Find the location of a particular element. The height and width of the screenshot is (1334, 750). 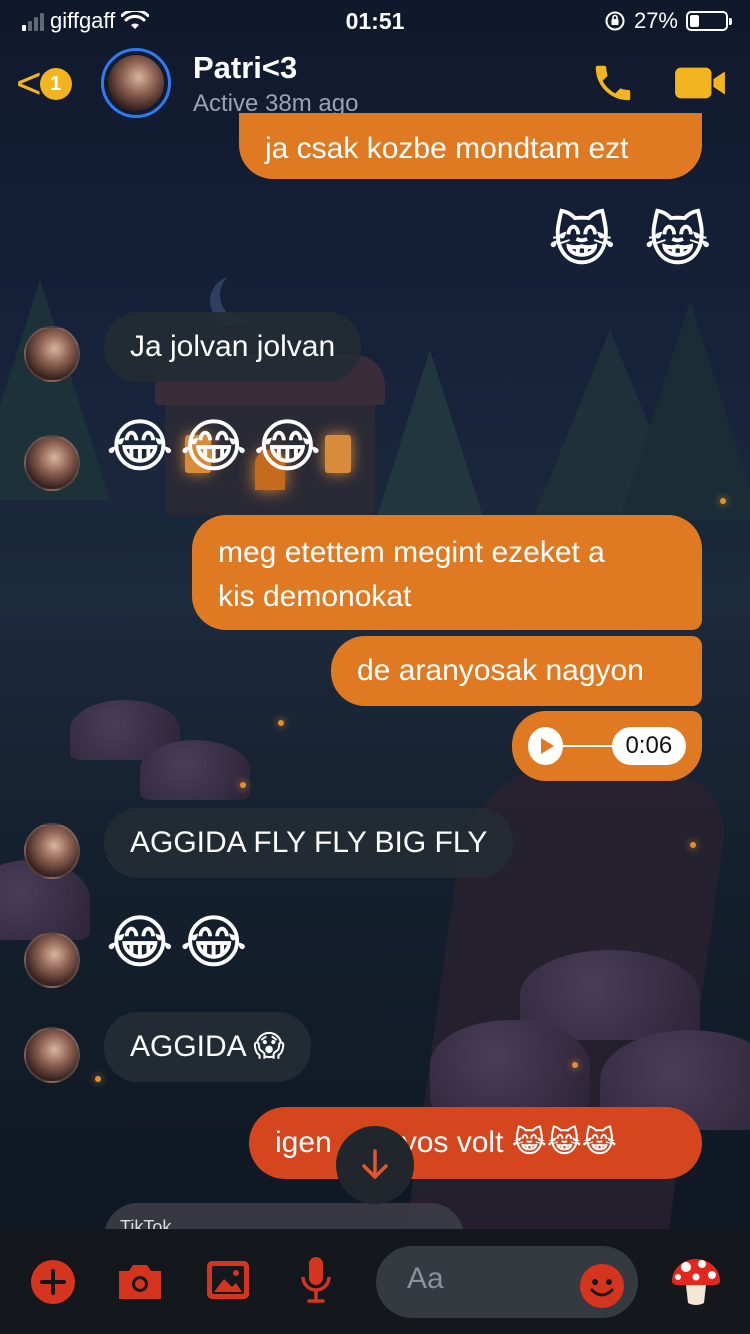

back-button: < 1 is located at coordinates (44, 84).